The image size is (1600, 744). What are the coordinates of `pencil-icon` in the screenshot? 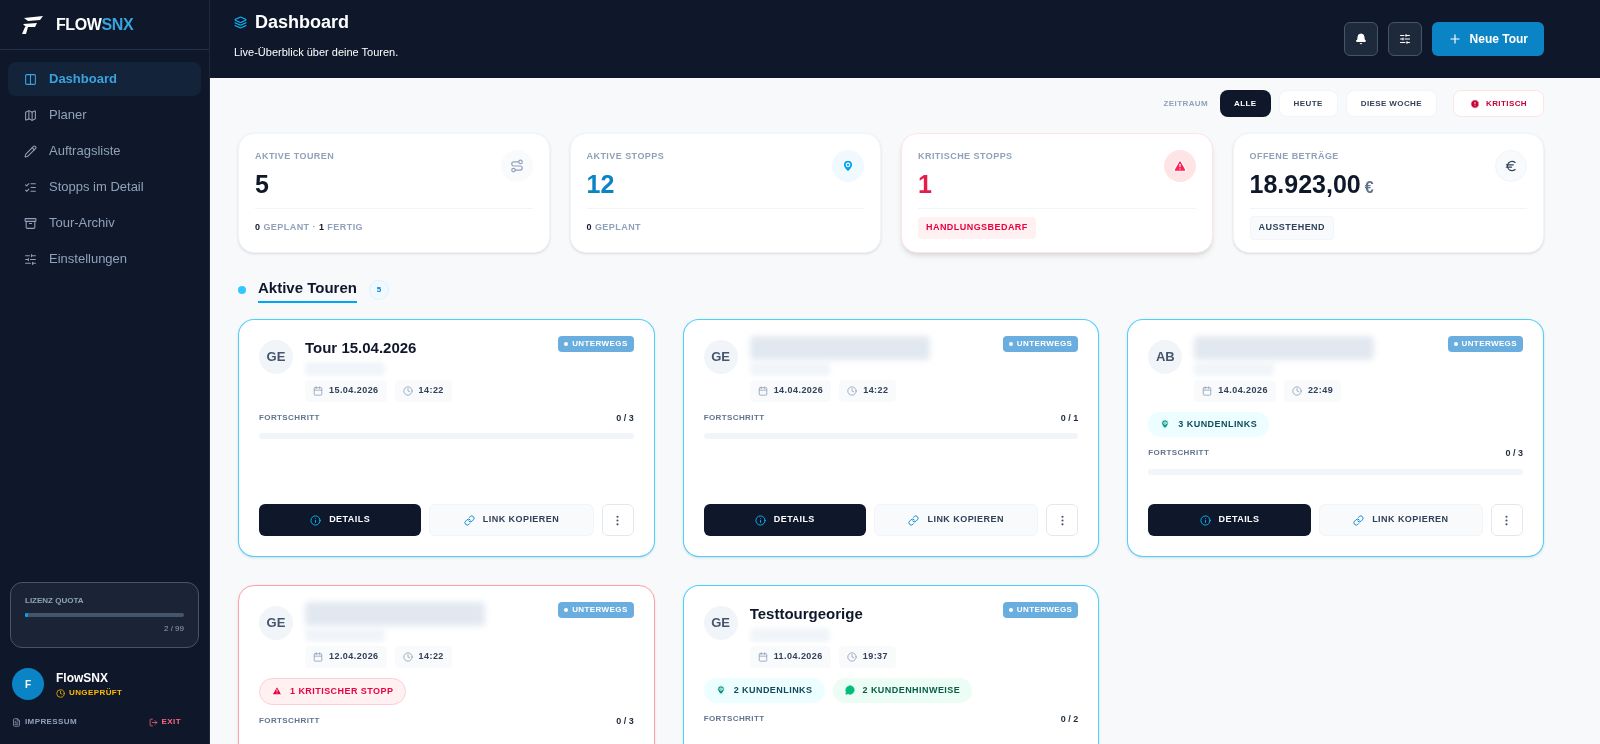 It's located at (30, 151).